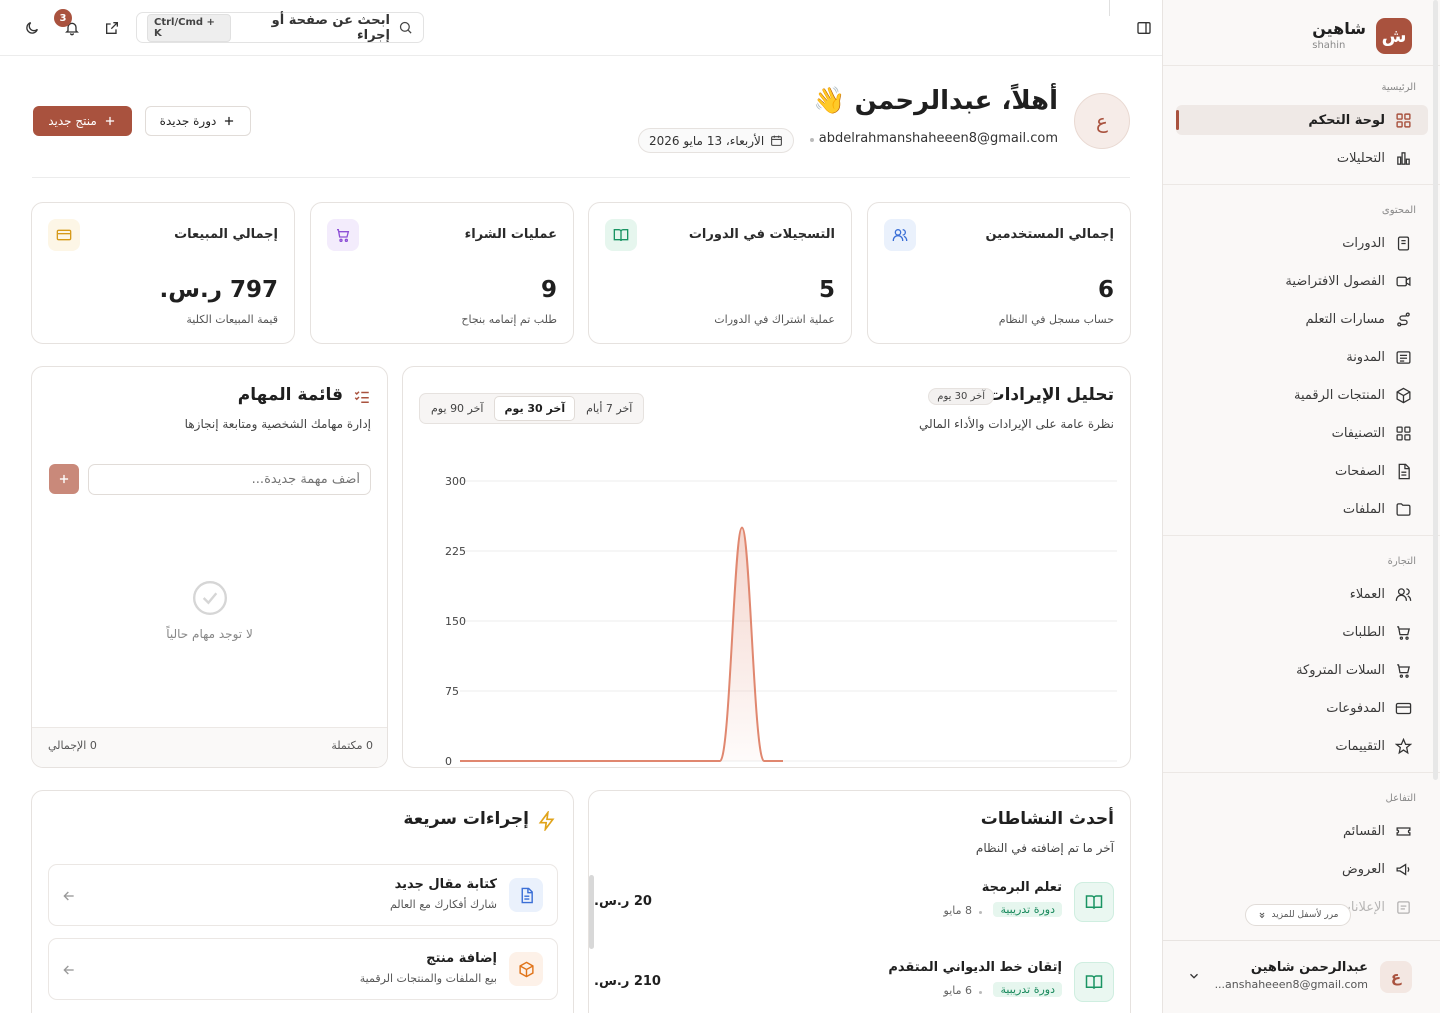  What do you see at coordinates (761, 234) in the screenshot?
I see `stat-title: التسجيلات في الدورات` at bounding box center [761, 234].